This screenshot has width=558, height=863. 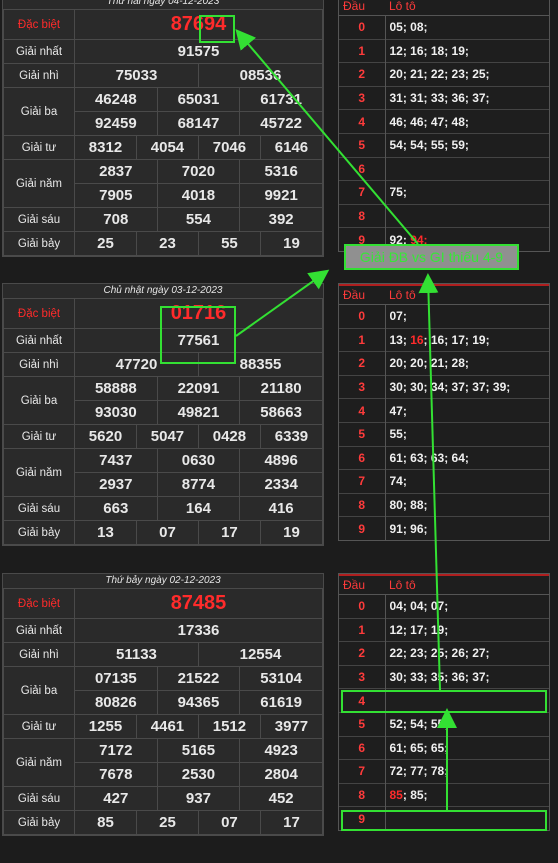 What do you see at coordinates (282, 303) in the screenshot?
I see `arrow-to-banner` at bounding box center [282, 303].